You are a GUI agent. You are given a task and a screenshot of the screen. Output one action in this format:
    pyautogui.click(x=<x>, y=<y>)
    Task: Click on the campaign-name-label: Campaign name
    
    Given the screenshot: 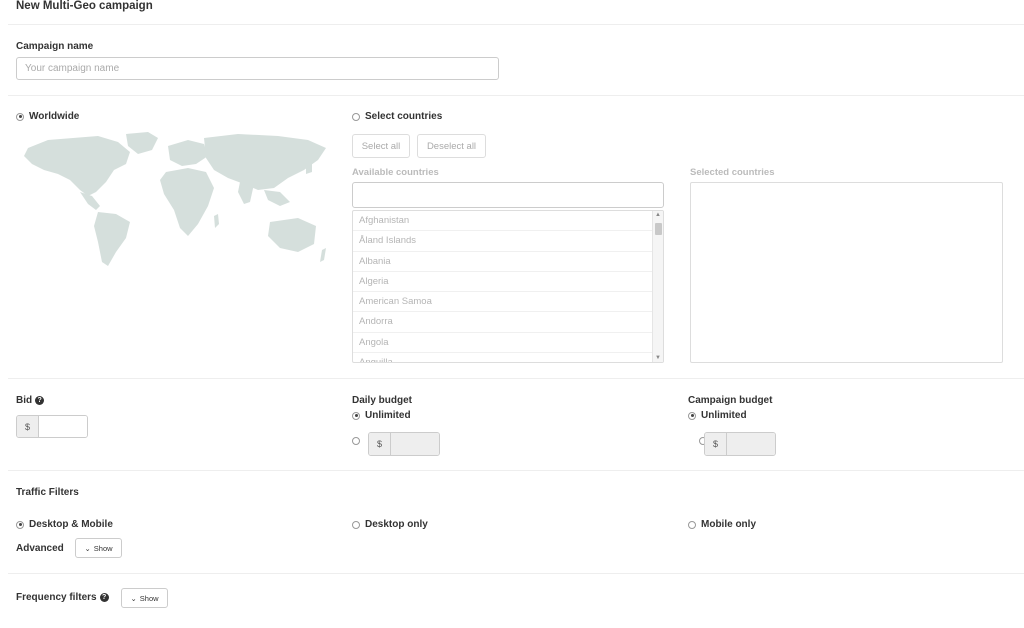 What is the action you would take?
    pyautogui.click(x=55, y=46)
    